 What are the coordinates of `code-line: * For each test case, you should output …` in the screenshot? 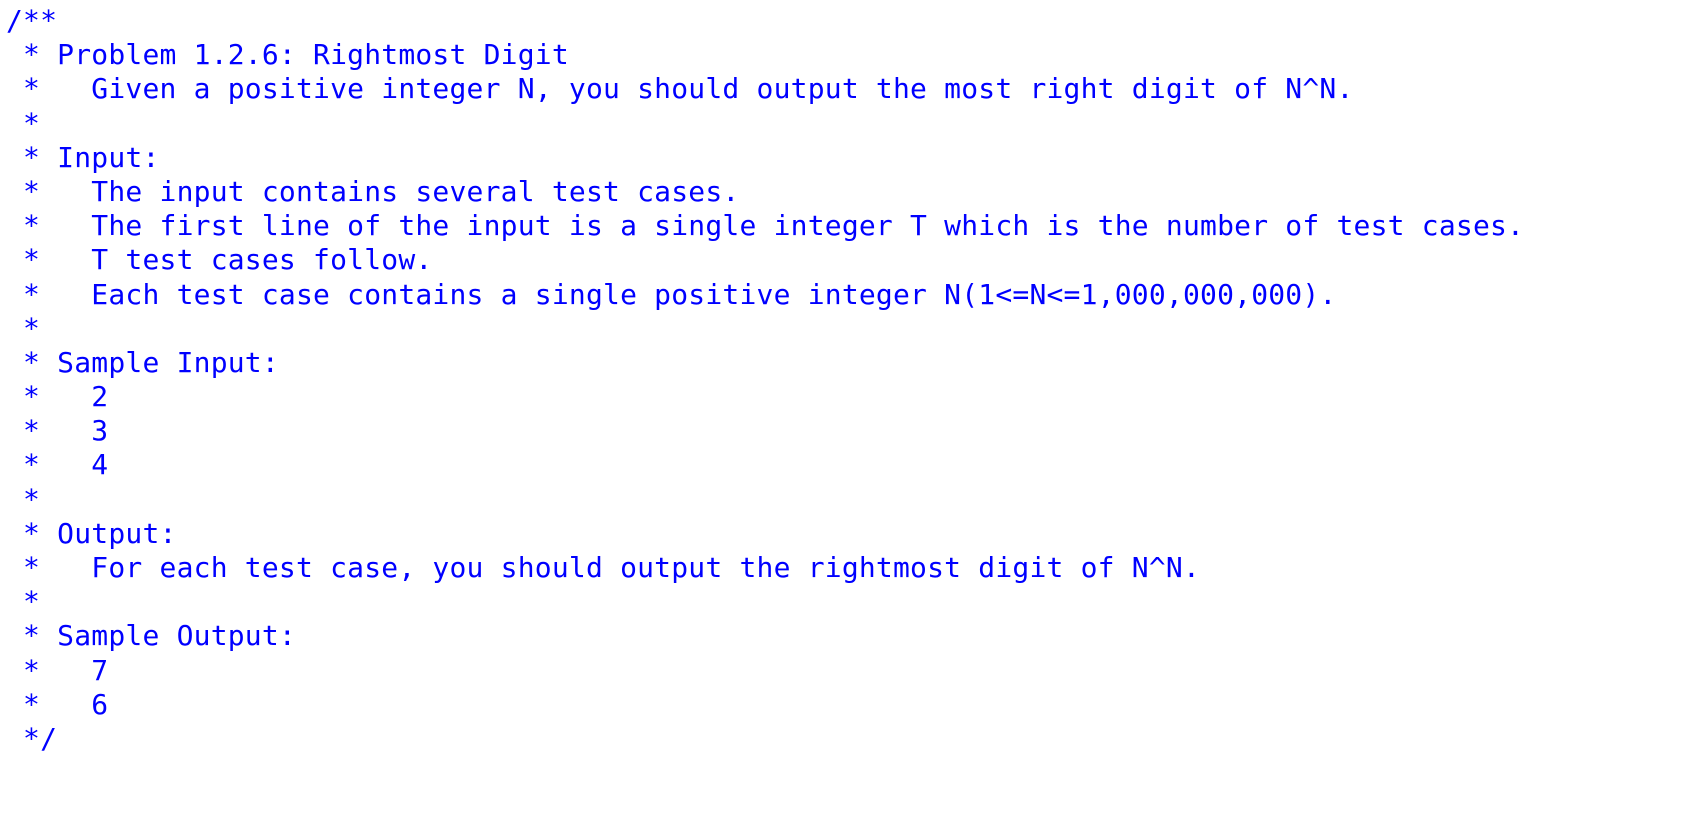 It's located at (603, 567).